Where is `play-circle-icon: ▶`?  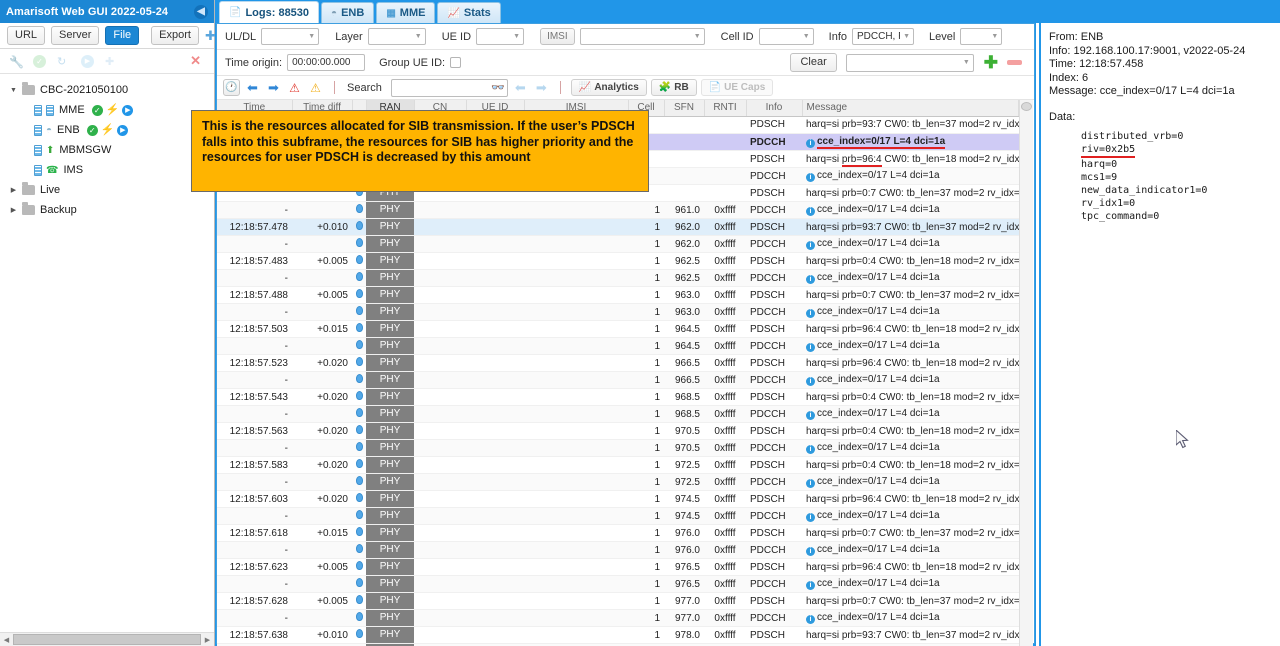 play-circle-icon: ▶ is located at coordinates (87, 61).